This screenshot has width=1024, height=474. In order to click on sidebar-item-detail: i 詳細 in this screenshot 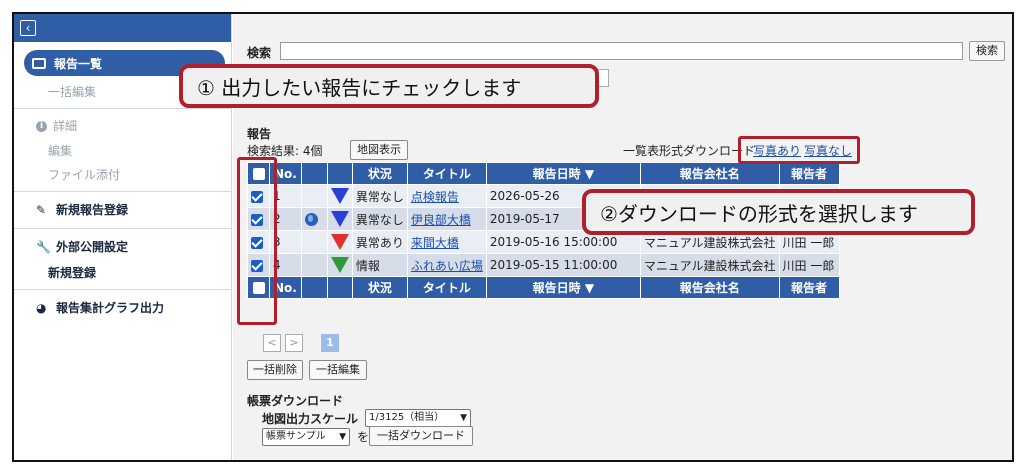, I will do `click(122, 126)`.